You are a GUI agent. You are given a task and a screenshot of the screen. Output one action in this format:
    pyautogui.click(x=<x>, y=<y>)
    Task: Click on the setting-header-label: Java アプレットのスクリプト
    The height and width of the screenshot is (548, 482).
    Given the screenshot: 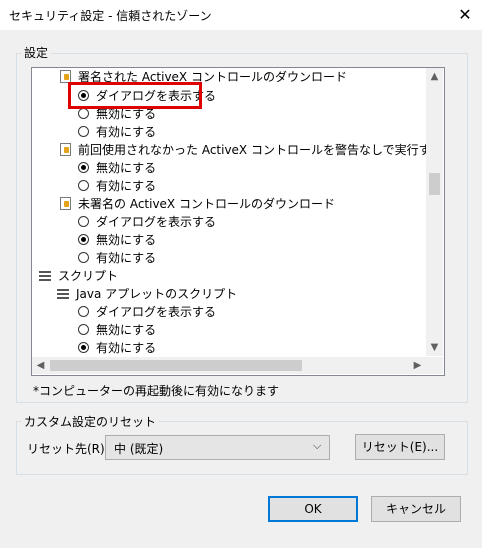 What is the action you would take?
    pyautogui.click(x=157, y=294)
    